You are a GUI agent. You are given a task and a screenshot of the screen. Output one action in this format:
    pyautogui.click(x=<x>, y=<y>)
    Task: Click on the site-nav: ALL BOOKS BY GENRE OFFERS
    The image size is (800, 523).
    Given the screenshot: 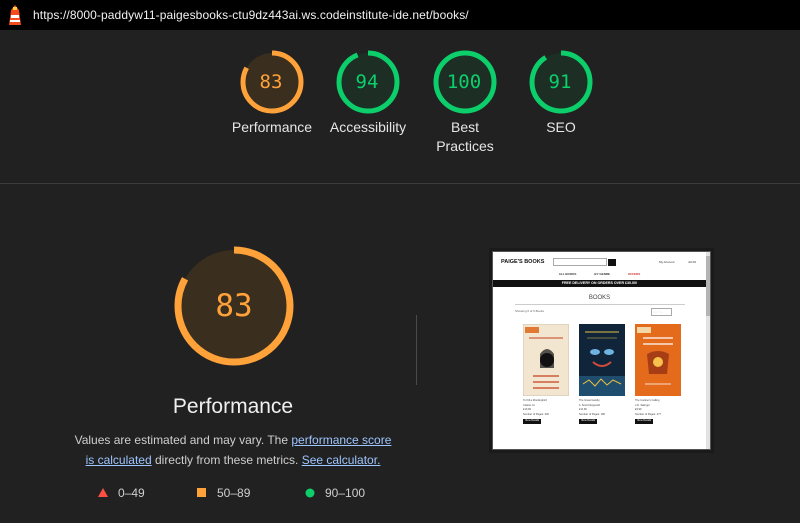 What is the action you would take?
    pyautogui.click(x=599, y=275)
    